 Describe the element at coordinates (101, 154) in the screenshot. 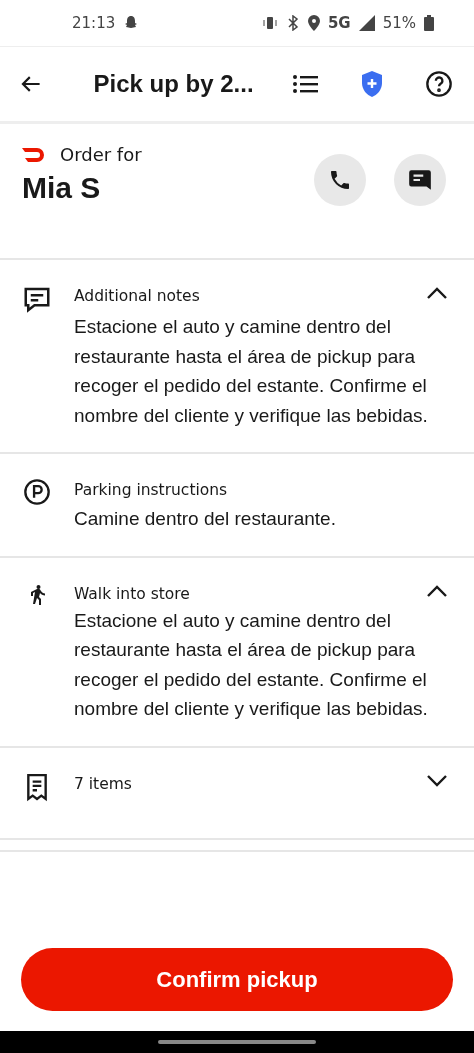

I see `order-label: Order for` at that location.